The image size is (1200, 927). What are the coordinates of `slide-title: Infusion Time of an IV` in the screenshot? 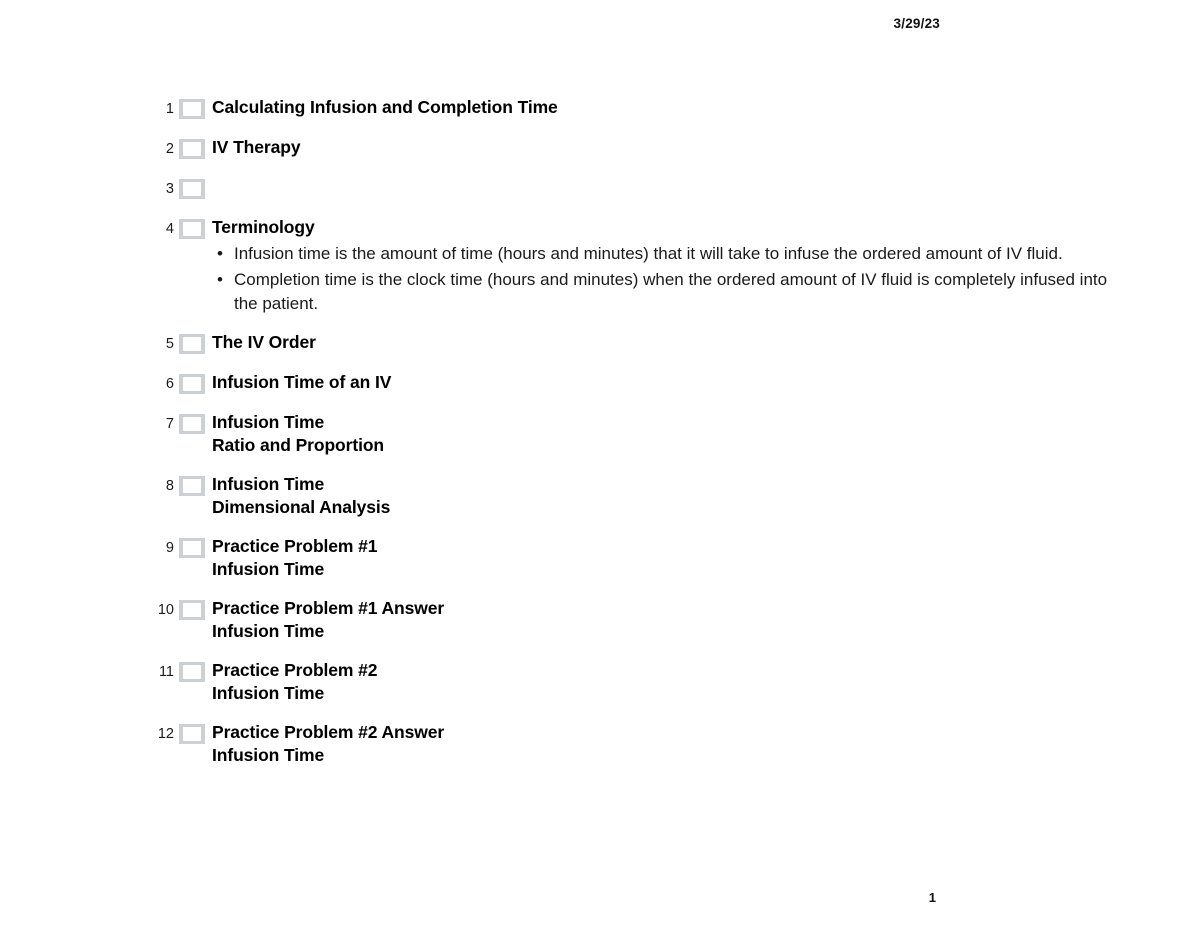 It's located at (661, 383).